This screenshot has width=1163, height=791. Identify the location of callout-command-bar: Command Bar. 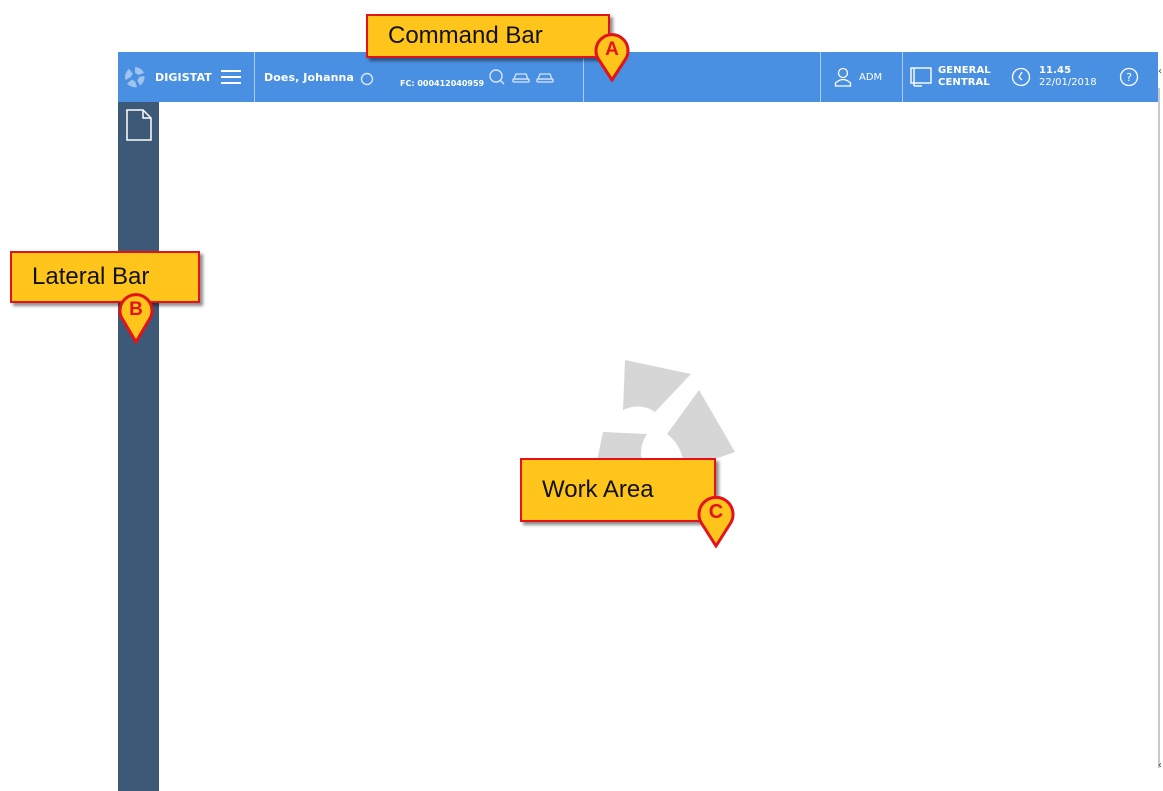
(488, 36).